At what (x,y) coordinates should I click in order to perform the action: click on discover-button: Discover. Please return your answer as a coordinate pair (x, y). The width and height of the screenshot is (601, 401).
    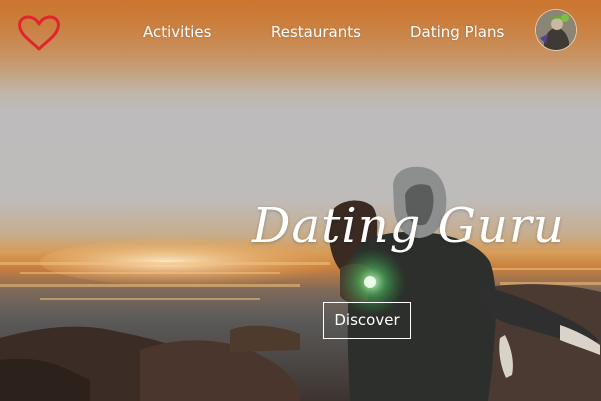
    Looking at the image, I should click on (367, 320).